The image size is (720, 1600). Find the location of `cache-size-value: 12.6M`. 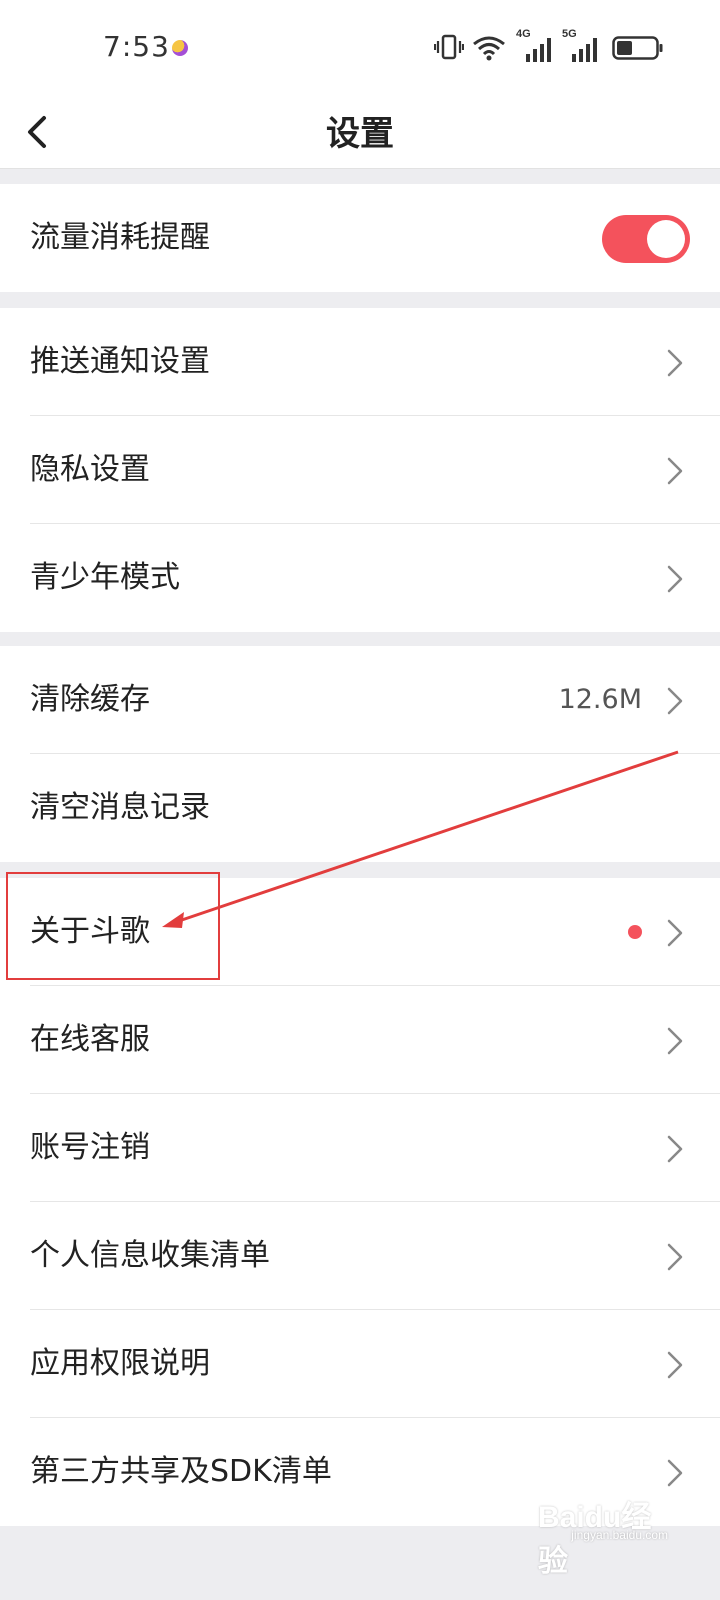

cache-size-value: 12.6M is located at coordinates (600, 699).